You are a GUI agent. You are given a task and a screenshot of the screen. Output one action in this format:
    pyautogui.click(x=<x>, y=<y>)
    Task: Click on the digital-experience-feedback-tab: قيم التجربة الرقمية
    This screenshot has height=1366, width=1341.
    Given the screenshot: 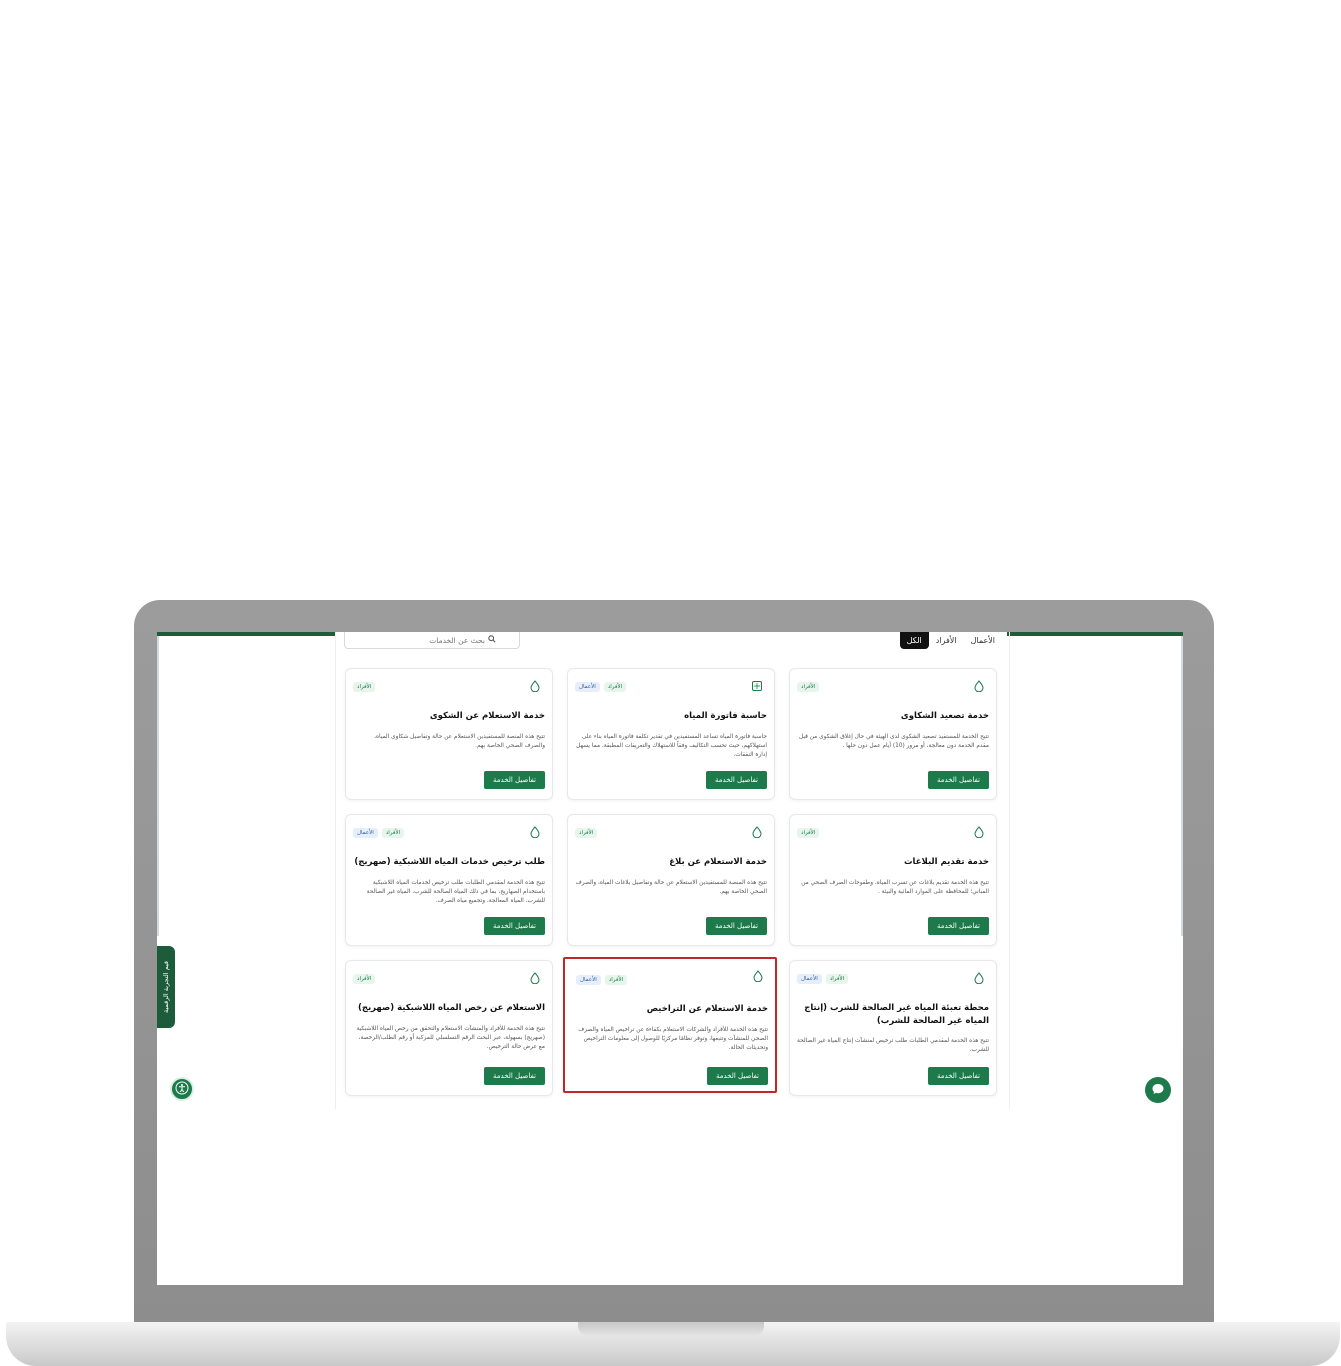 What is the action you would take?
    pyautogui.click(x=166, y=987)
    